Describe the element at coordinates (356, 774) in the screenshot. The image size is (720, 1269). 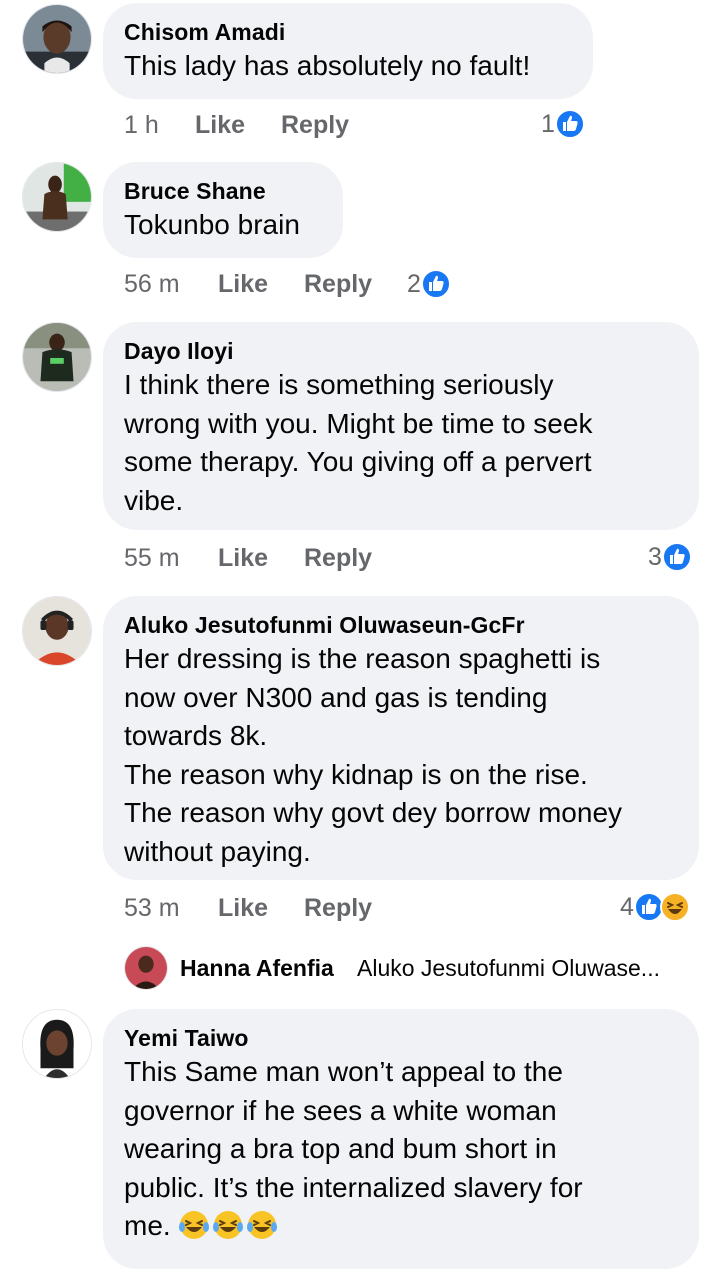
I see `comment-line: The reason why kidnap is on the rise.` at that location.